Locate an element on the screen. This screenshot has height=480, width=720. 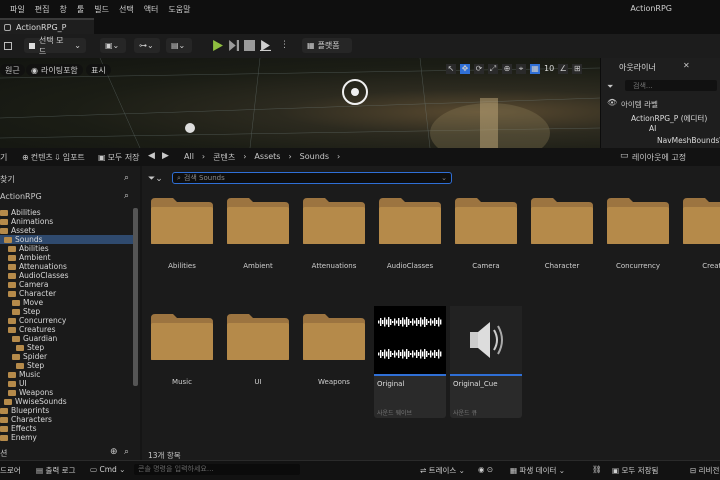
settings-icon: ▭ is located at coordinates (624, 156).